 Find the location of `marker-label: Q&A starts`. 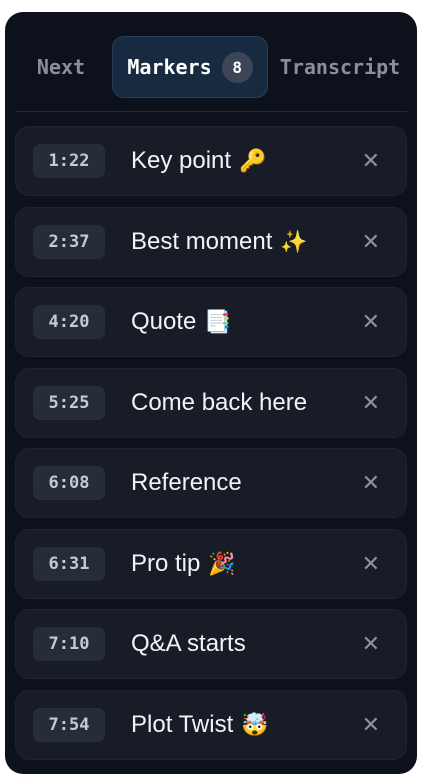

marker-label: Q&A starts is located at coordinates (188, 644).